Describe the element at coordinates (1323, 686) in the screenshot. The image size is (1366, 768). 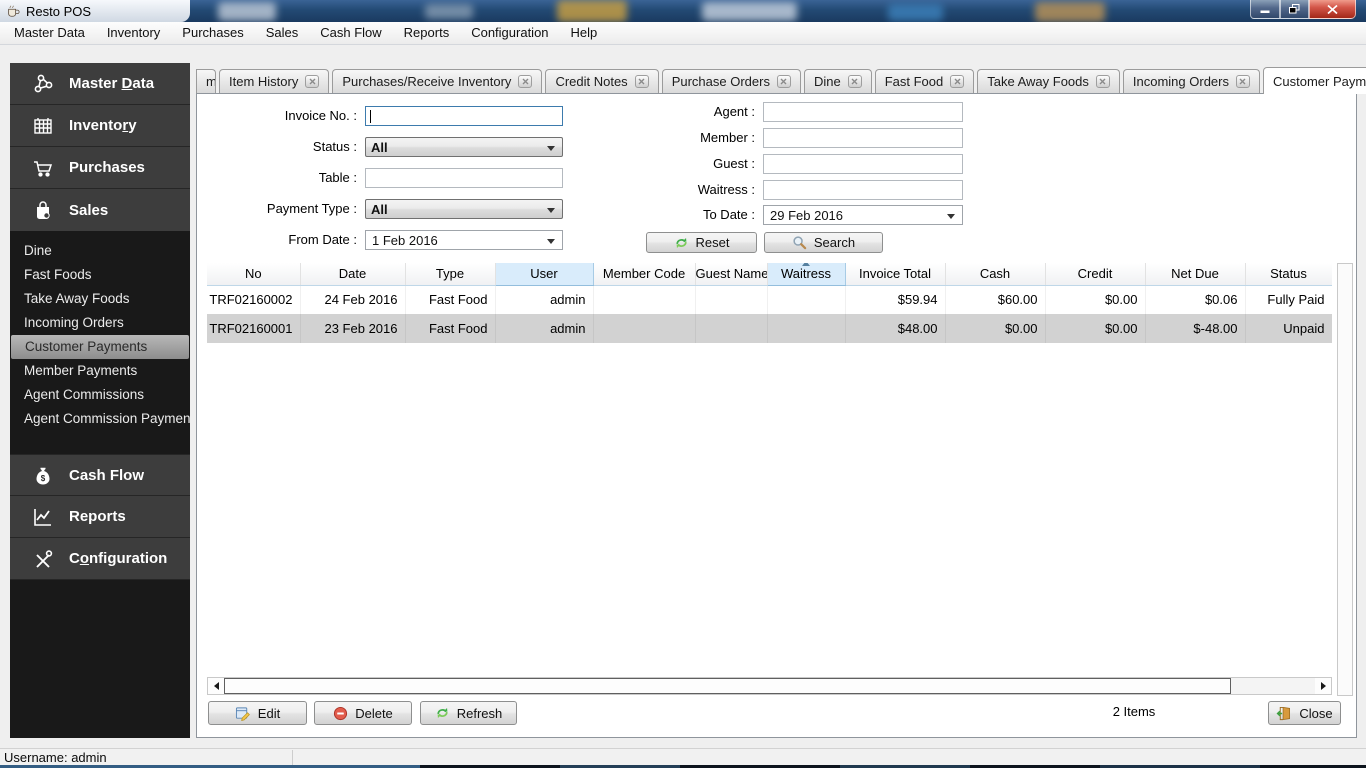
I see `scroll-right-icon` at that location.